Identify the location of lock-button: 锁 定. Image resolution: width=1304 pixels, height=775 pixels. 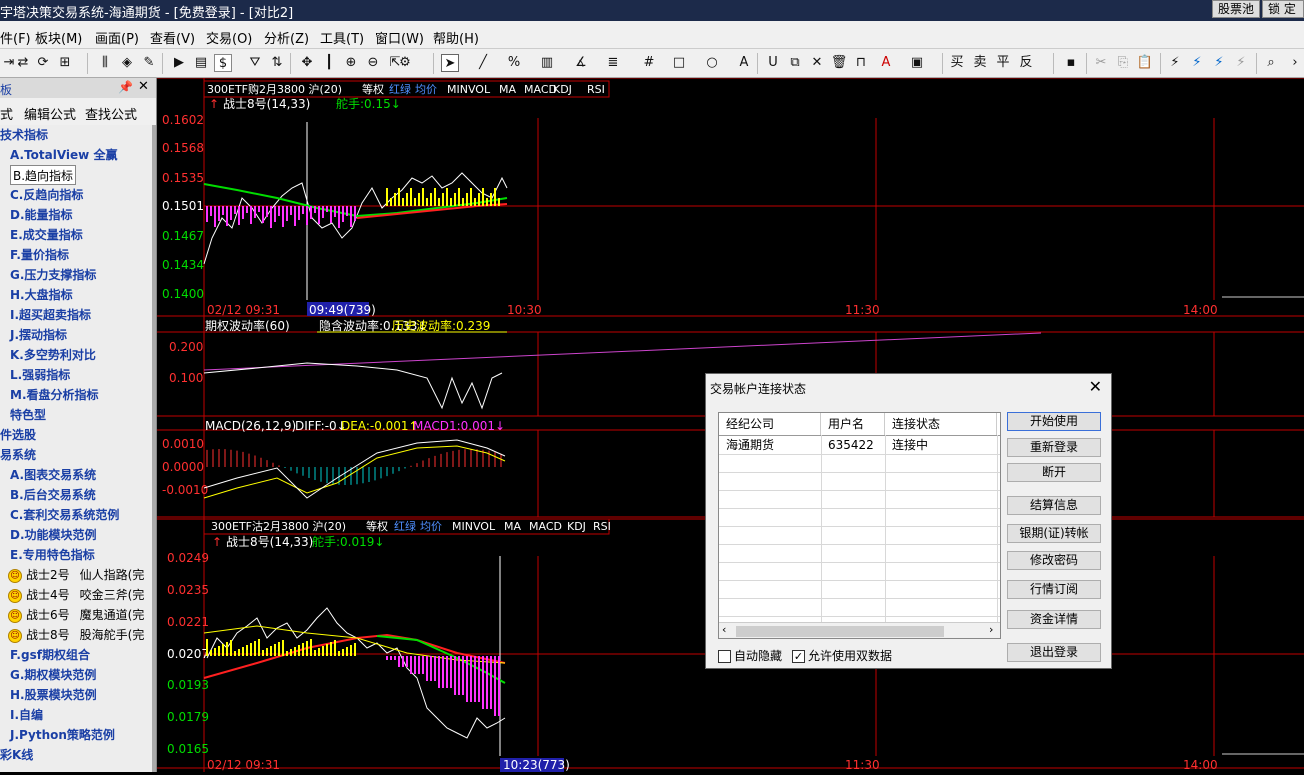
(1283, 9).